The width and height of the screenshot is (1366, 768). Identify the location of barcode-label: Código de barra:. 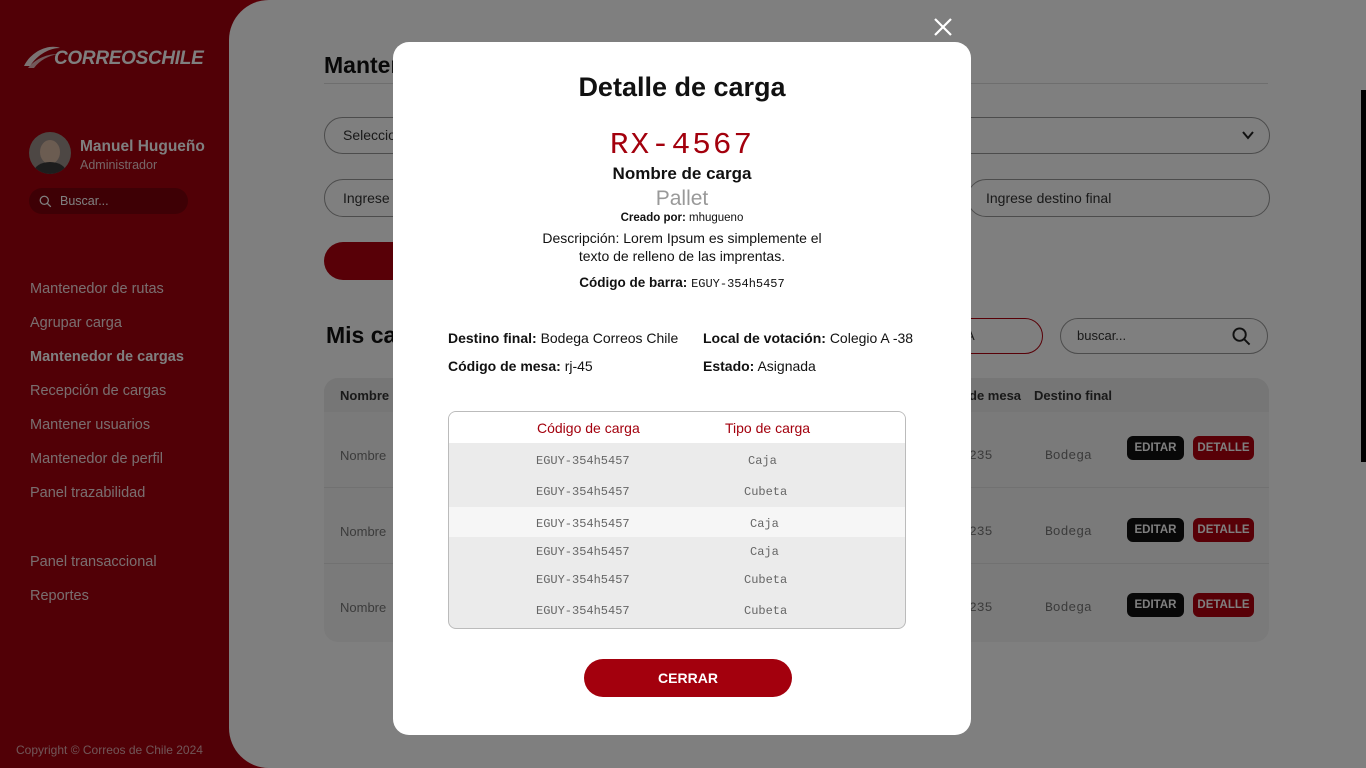
(633, 282).